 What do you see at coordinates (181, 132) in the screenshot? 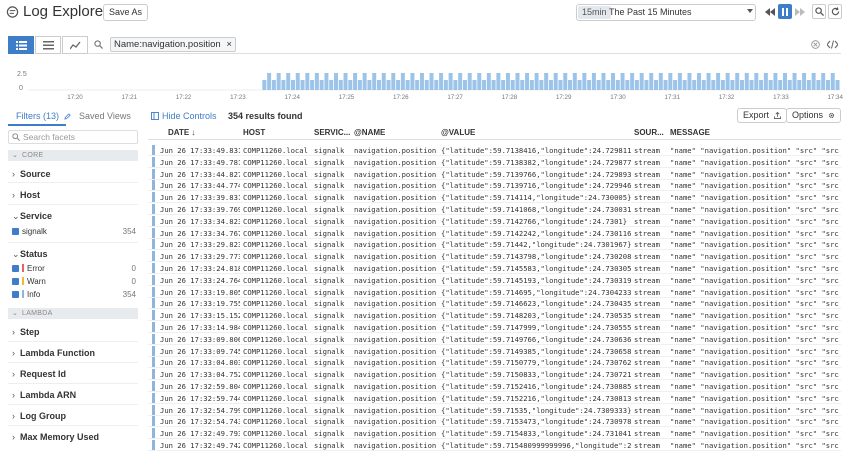
I see `column-date: DATE ↓` at bounding box center [181, 132].